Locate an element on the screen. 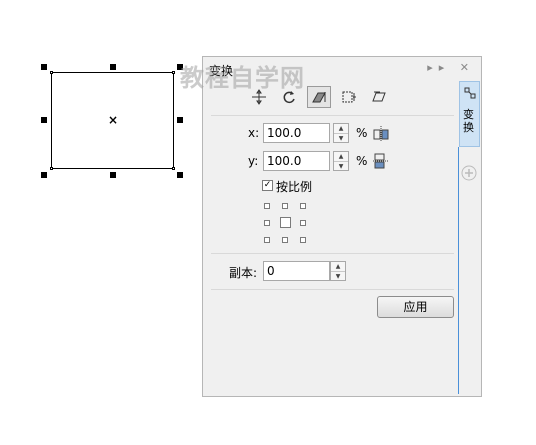 This screenshot has height=445, width=536. proportional-checkbox: ✓ is located at coordinates (267, 185).